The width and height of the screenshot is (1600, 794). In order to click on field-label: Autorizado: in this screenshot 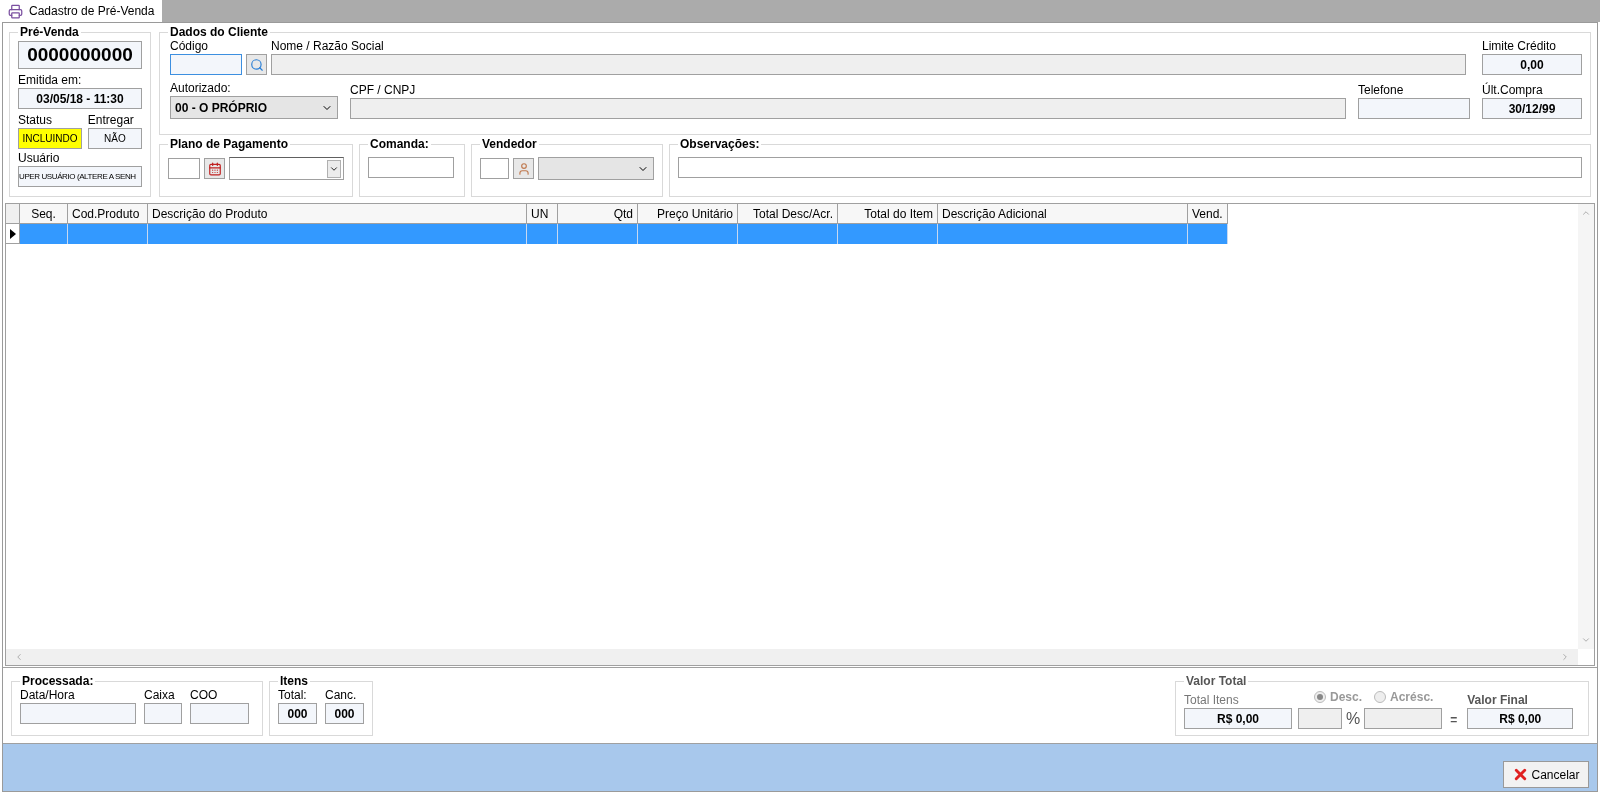, I will do `click(201, 88)`.